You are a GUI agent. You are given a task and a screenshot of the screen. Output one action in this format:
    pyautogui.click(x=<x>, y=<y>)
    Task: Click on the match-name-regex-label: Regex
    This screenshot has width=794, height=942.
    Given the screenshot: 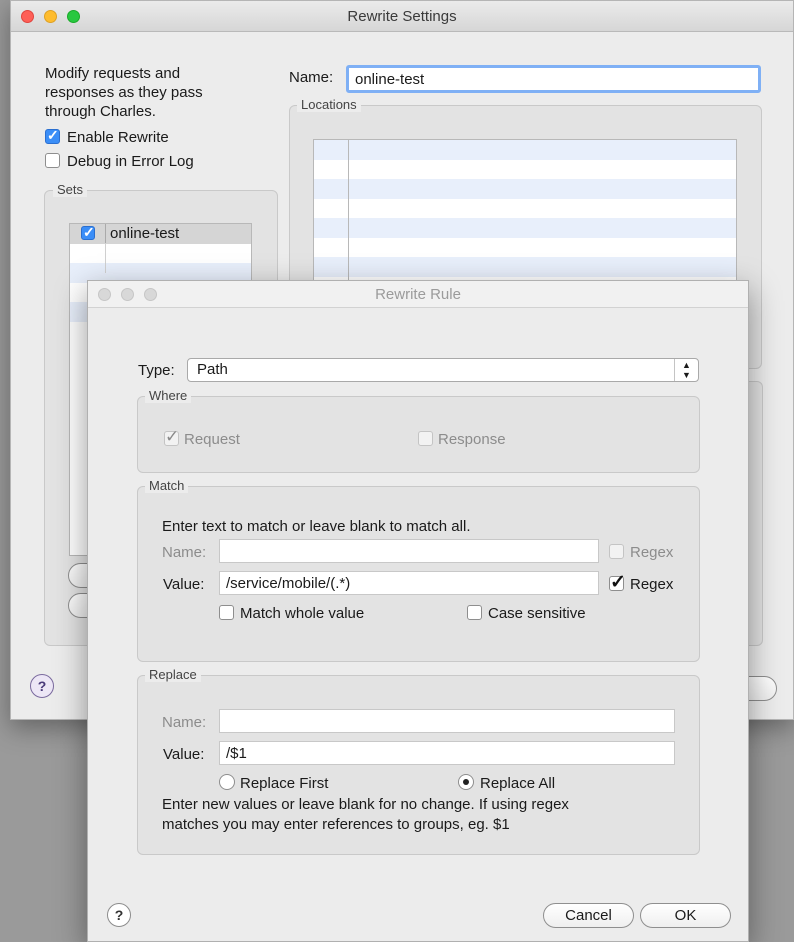 What is the action you would take?
    pyautogui.click(x=652, y=552)
    